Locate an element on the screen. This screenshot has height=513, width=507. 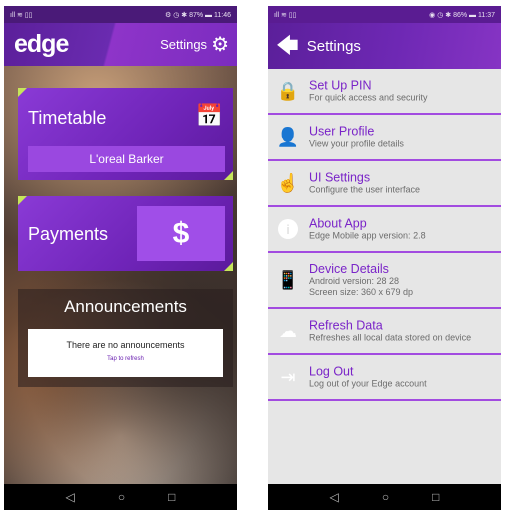
payments-card: Payments $ is located at coordinates (125, 233).